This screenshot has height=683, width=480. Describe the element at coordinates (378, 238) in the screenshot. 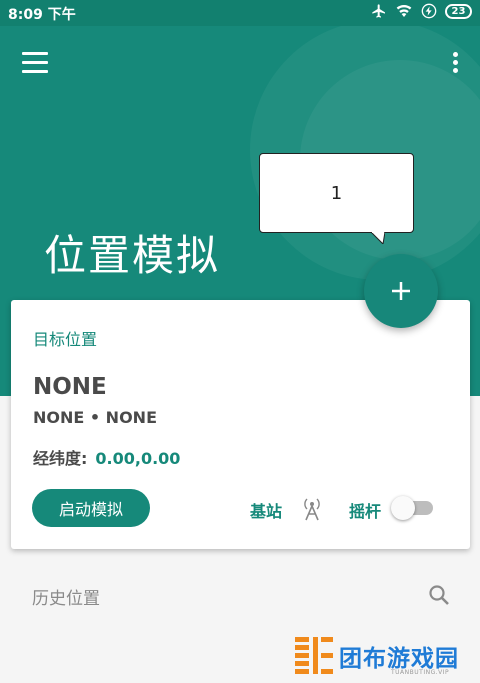

I see `tooltip-tail` at that location.